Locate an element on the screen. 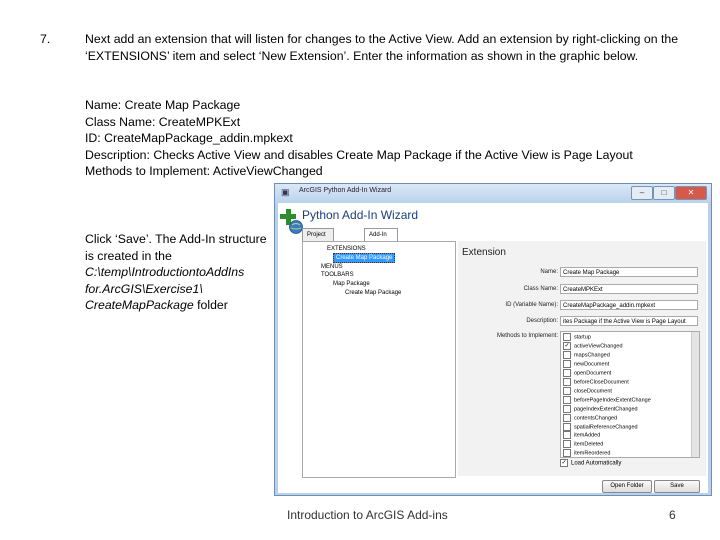  tree-item-create-map-package-ext: Create Map Package is located at coordinates (364, 258).